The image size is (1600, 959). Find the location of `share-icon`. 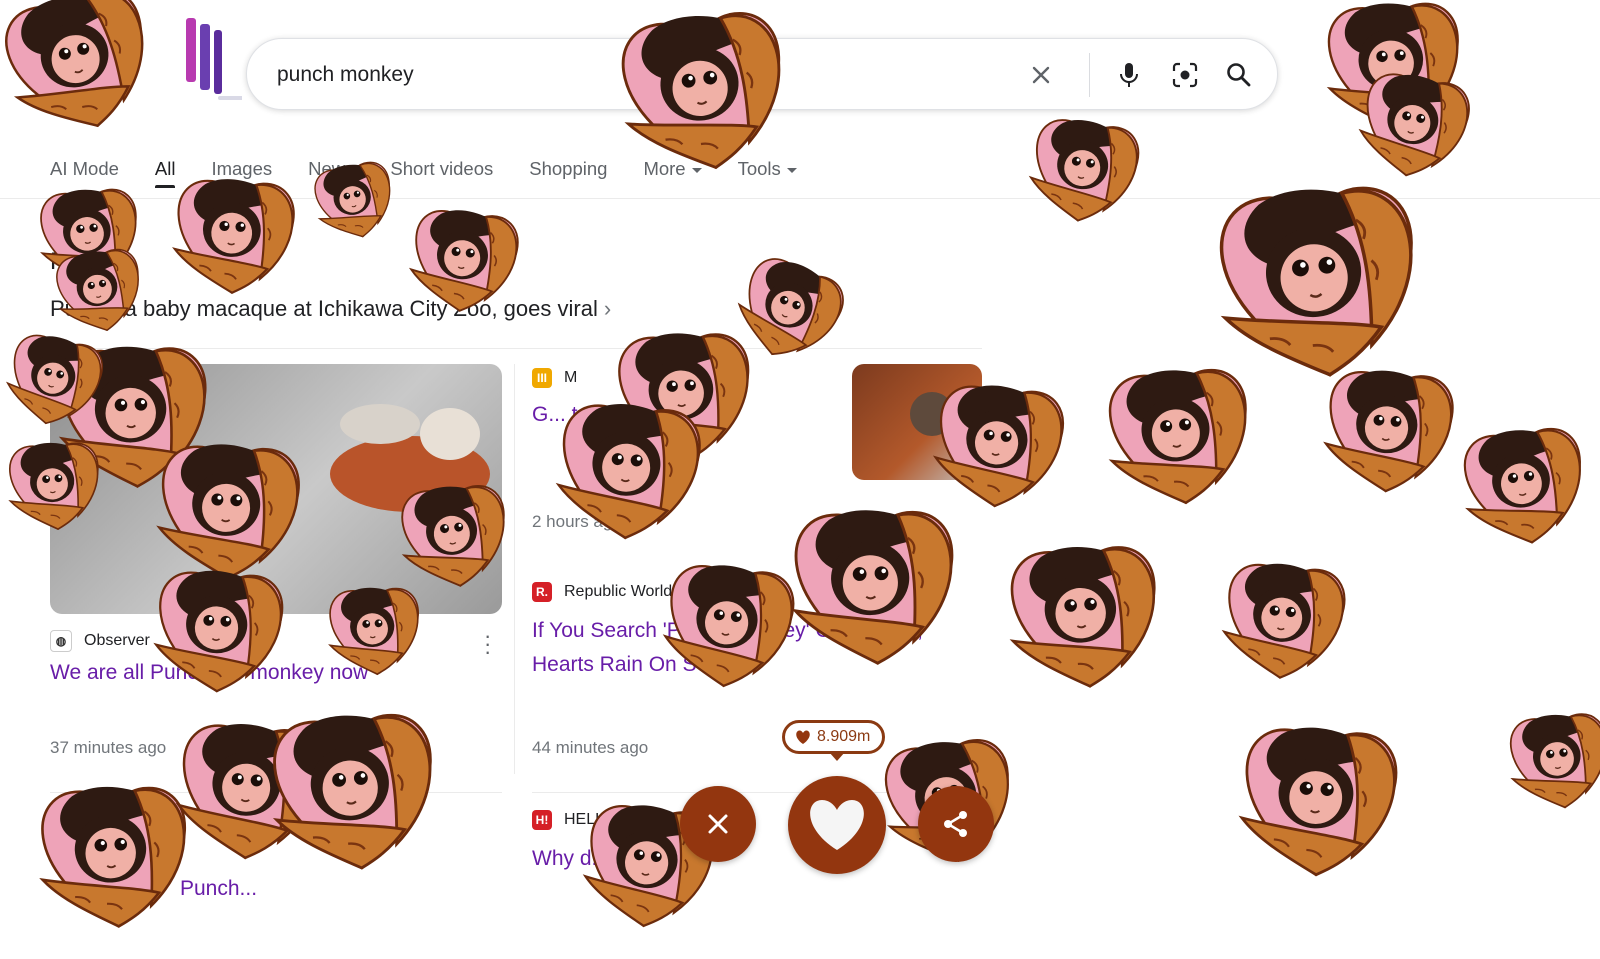

share-icon is located at coordinates (955, 824).